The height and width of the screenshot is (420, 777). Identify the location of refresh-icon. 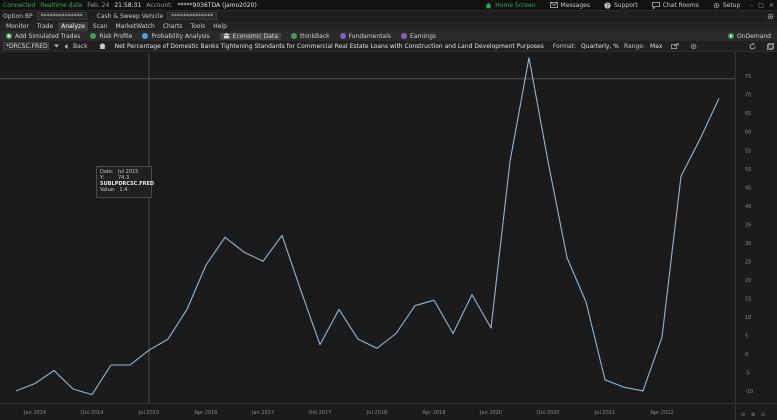
(752, 46).